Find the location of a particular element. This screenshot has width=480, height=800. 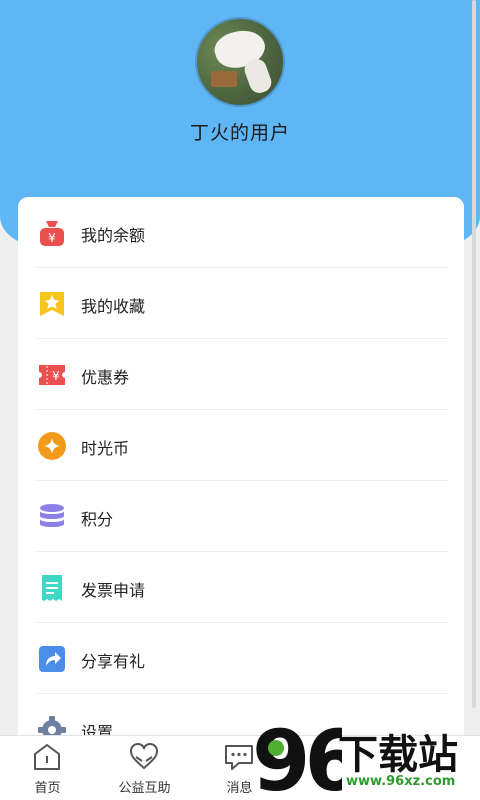

menu-item-share: 分享有礼 is located at coordinates (241, 658).